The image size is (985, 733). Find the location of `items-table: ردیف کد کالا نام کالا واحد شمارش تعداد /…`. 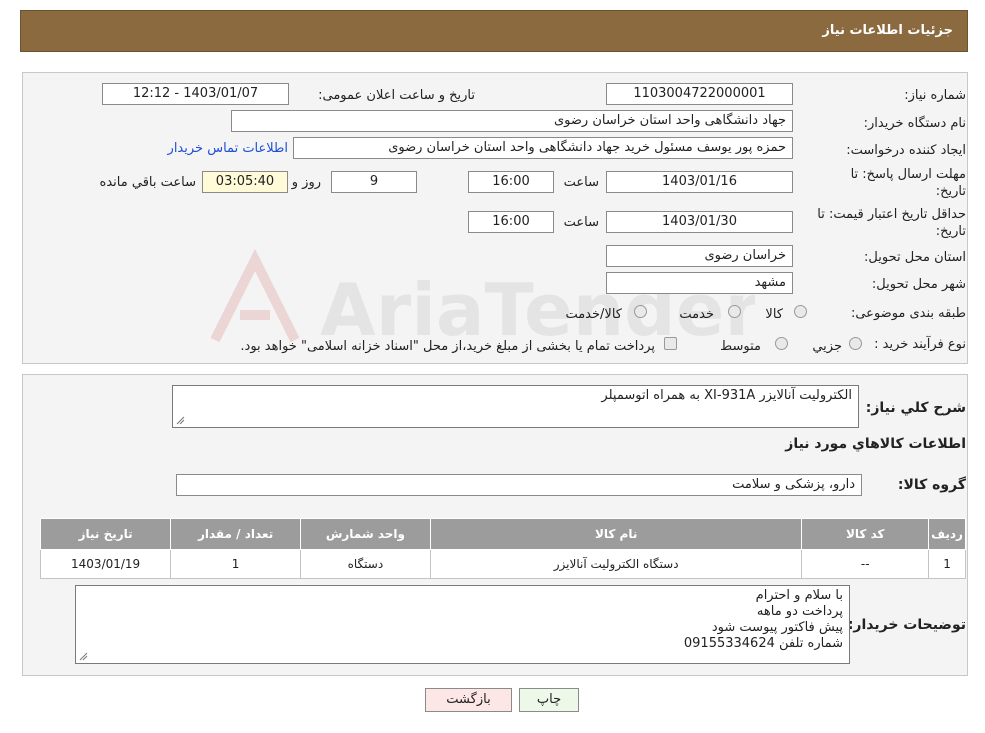

items-table: ردیف کد کالا نام کالا واحد شمارش تعداد /… is located at coordinates (502, 548).